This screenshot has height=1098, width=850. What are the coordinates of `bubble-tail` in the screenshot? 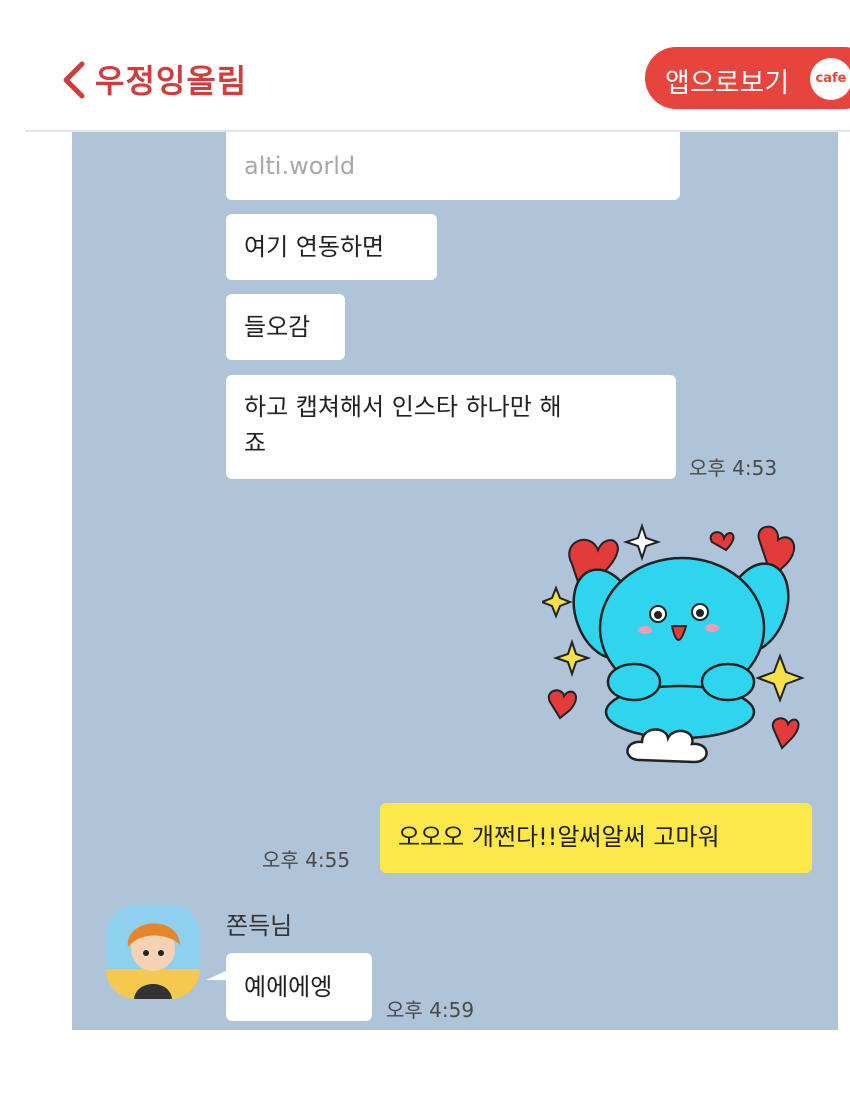 It's located at (217, 975).